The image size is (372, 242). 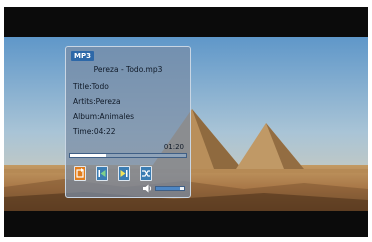 I want to click on volume-bar, so click(x=170, y=188).